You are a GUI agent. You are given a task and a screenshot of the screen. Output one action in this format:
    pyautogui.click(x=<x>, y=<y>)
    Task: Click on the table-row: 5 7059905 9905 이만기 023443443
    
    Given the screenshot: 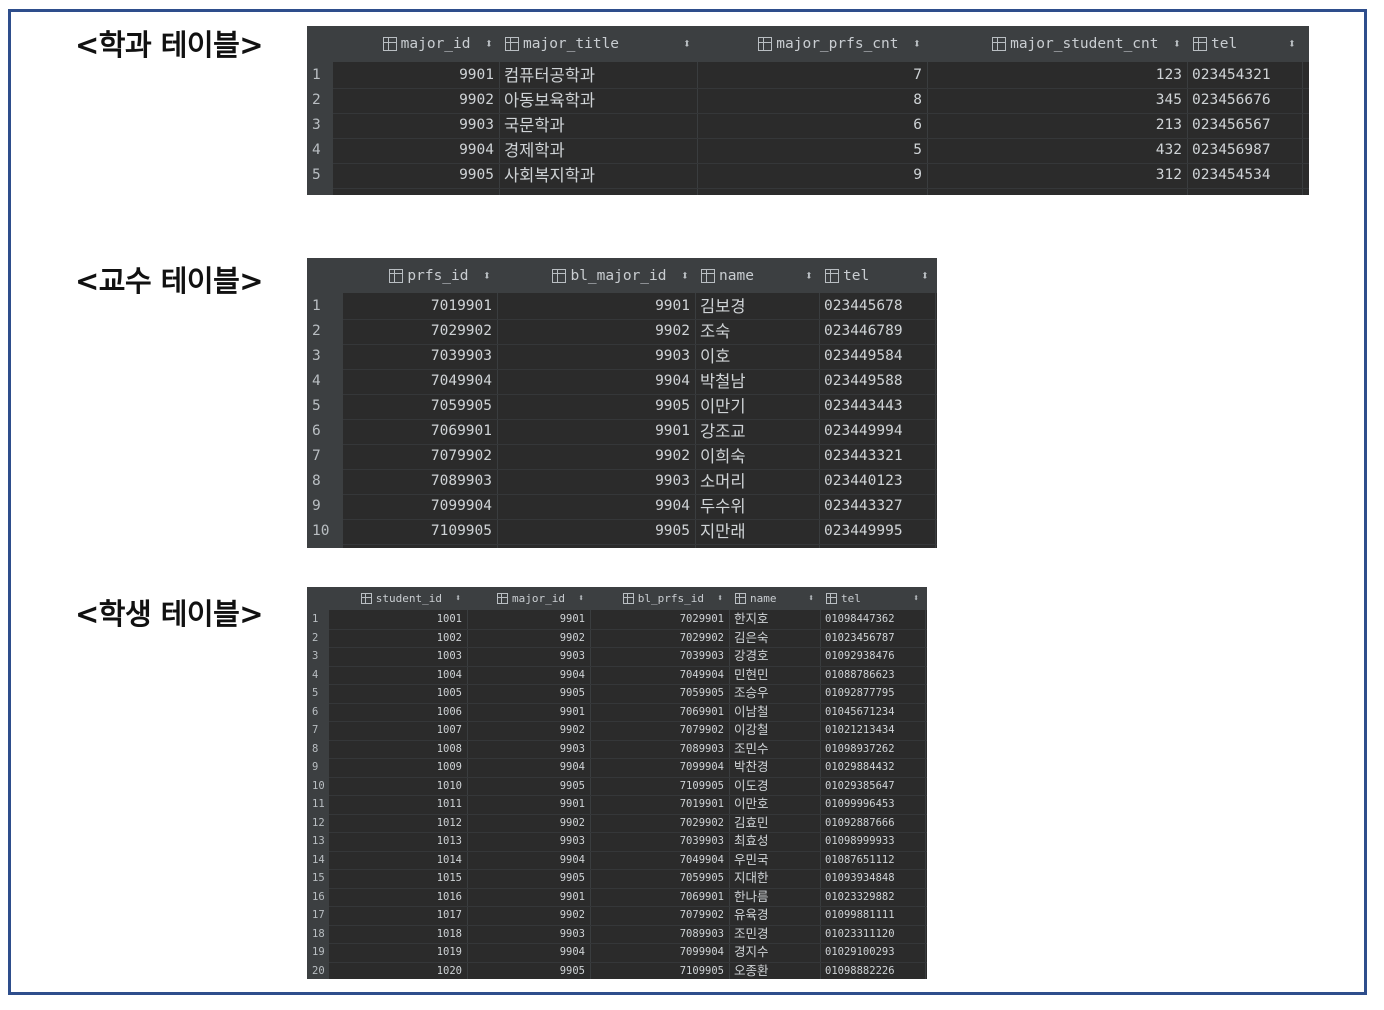 What is the action you would take?
    pyautogui.click(x=622, y=406)
    